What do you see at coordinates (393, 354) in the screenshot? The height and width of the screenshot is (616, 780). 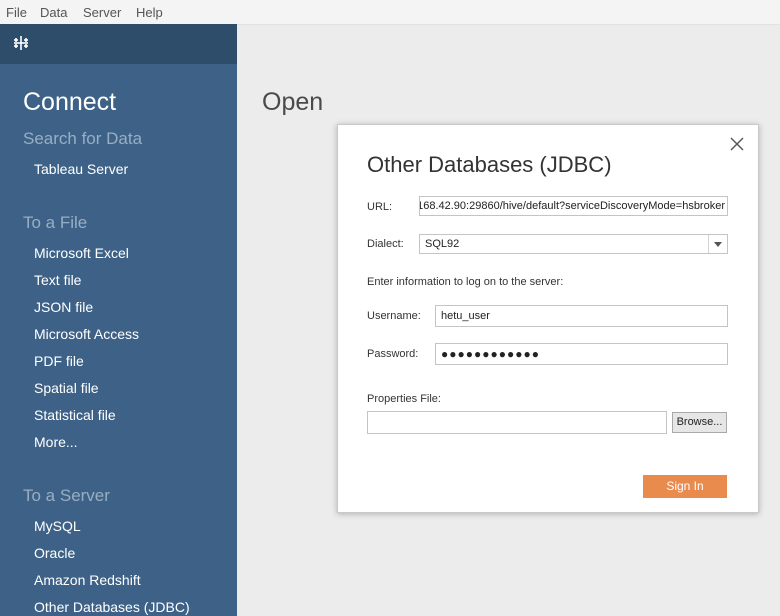 I see `password-label: Password:` at bounding box center [393, 354].